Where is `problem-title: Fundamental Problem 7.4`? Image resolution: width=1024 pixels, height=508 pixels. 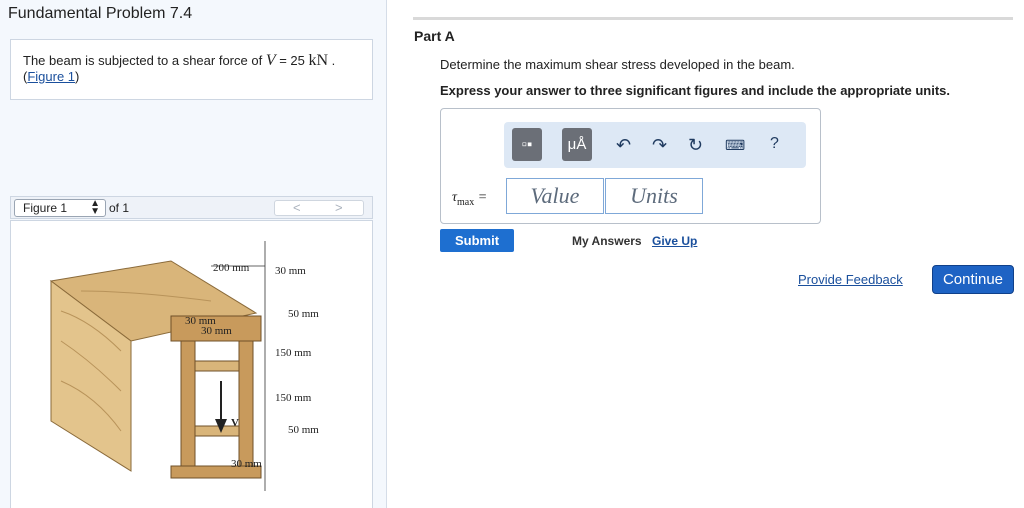 problem-title: Fundamental Problem 7.4 is located at coordinates (100, 13).